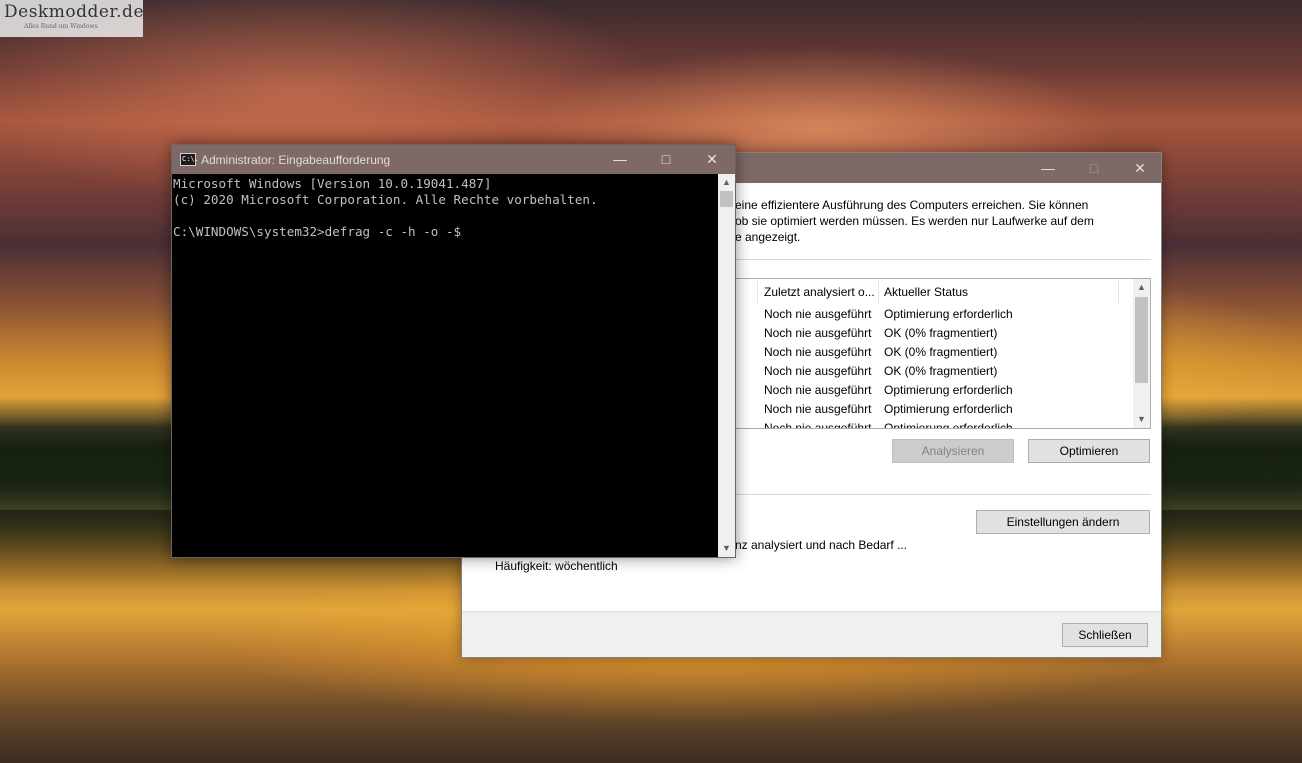 The width and height of the screenshot is (1302, 763). Describe the element at coordinates (953, 451) in the screenshot. I see `analyze-button: Analysieren` at that location.